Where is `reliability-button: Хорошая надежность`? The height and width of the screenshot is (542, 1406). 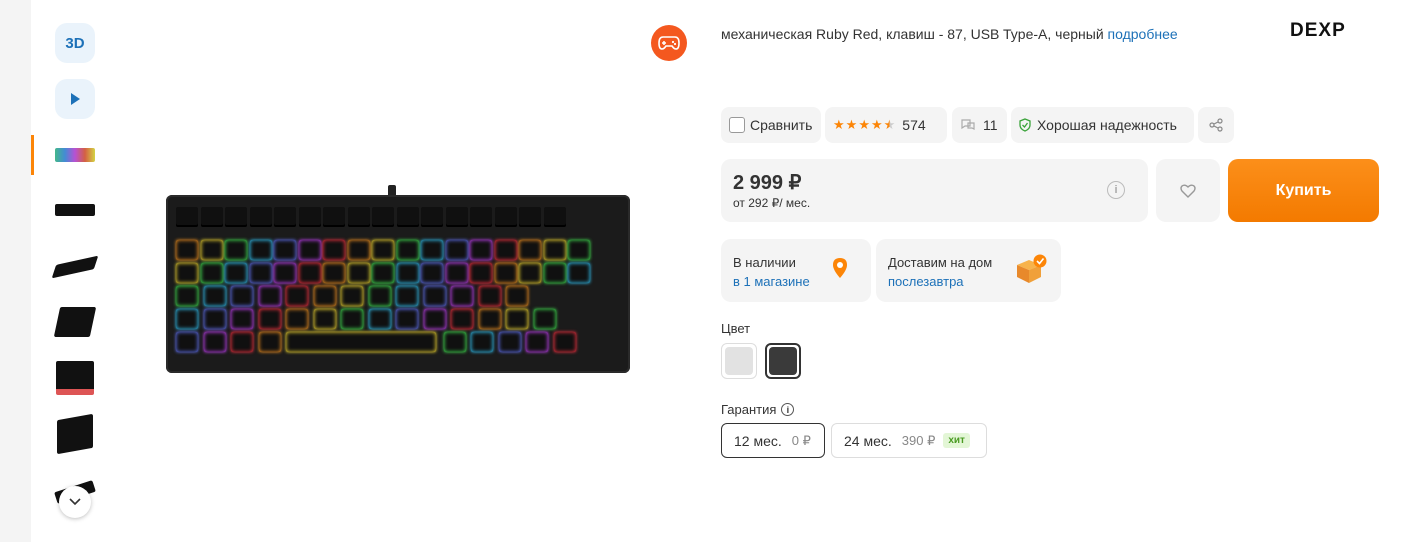
reliability-button: Хорошая надежность is located at coordinates (1102, 125).